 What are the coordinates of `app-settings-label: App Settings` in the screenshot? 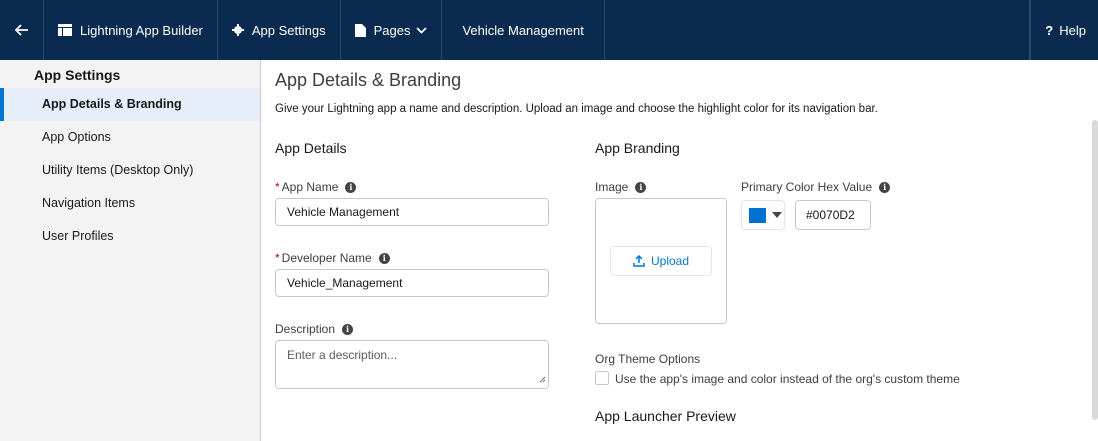 It's located at (288, 30).